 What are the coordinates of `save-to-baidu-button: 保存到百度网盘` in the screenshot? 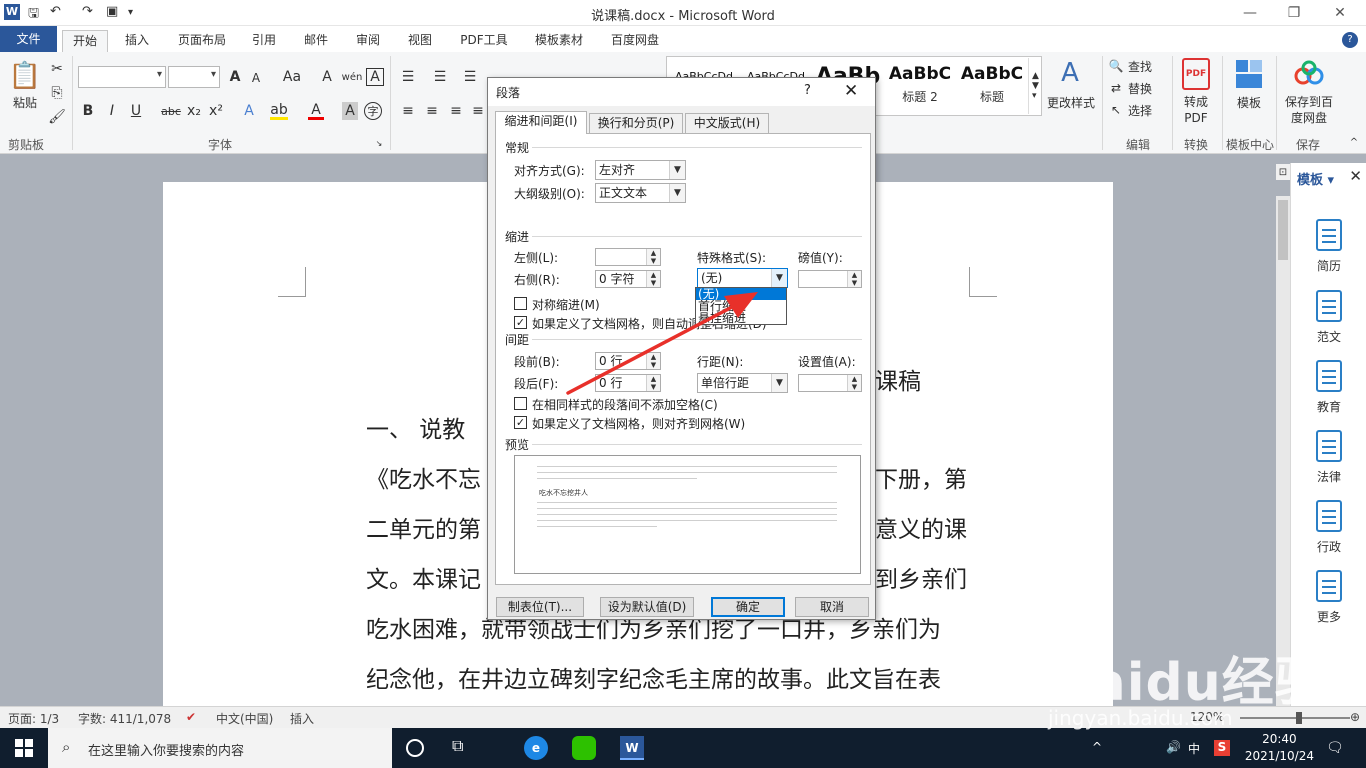 It's located at (1309, 110).